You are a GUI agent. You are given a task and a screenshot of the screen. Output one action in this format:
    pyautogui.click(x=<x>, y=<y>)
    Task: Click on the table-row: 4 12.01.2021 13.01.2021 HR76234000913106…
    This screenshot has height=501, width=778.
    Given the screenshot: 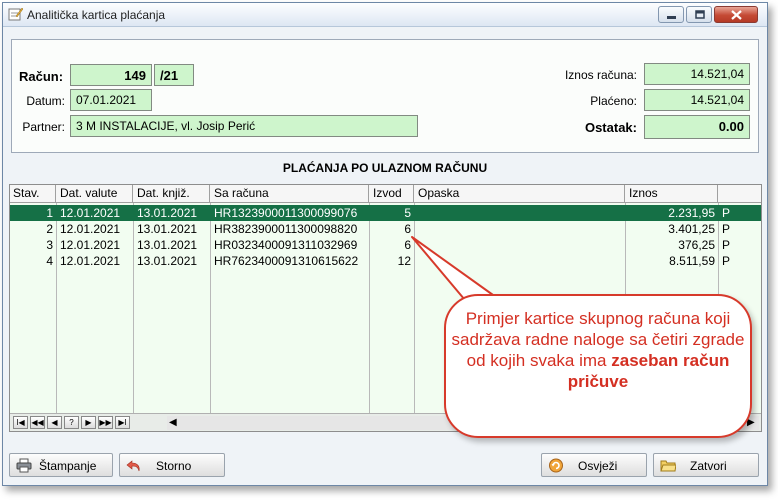 What is the action you would take?
    pyautogui.click(x=385, y=261)
    